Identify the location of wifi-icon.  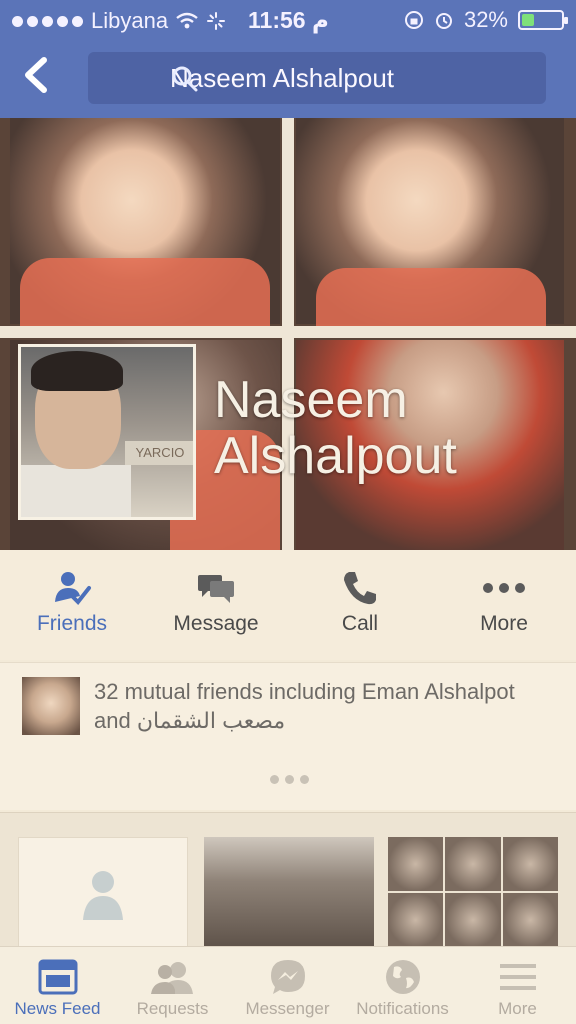
(187, 20).